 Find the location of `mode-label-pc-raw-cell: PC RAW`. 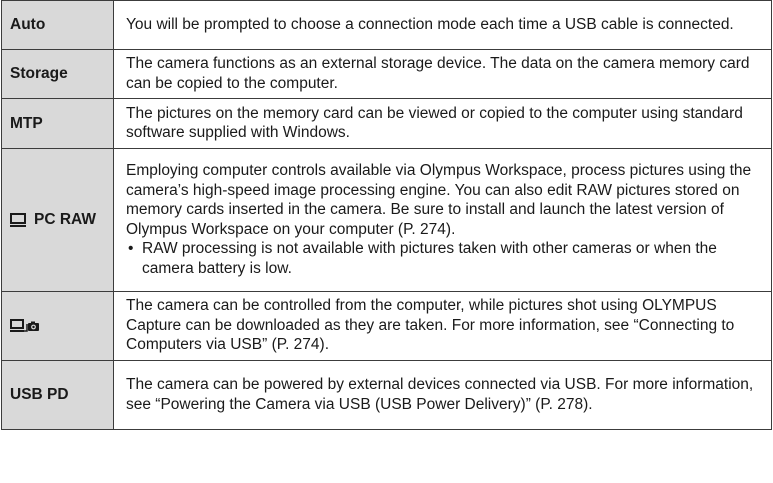

mode-label-pc-raw-cell: PC RAW is located at coordinates (57, 220).